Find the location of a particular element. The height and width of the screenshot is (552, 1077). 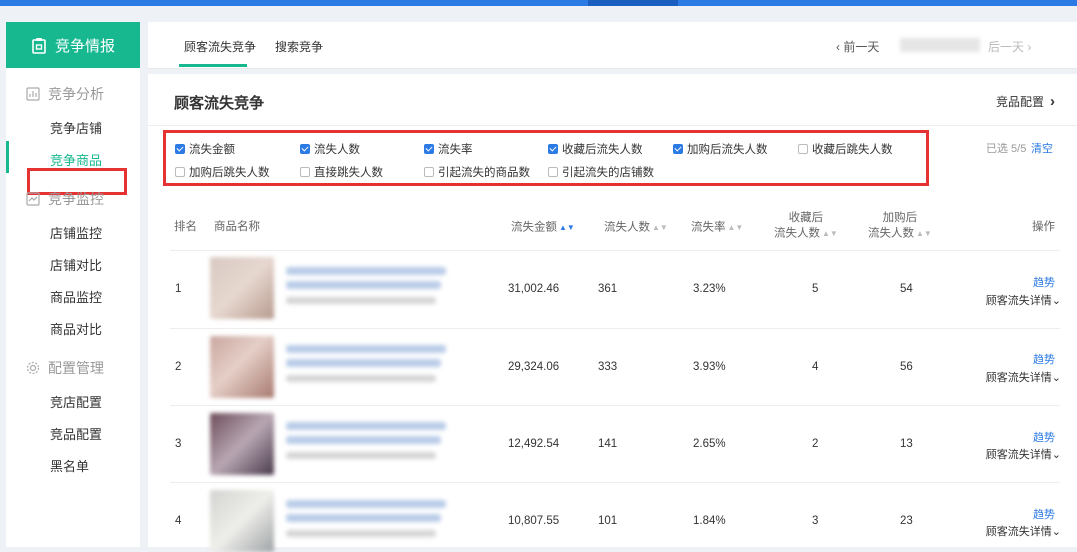

rank-cell: 3 is located at coordinates (178, 444).